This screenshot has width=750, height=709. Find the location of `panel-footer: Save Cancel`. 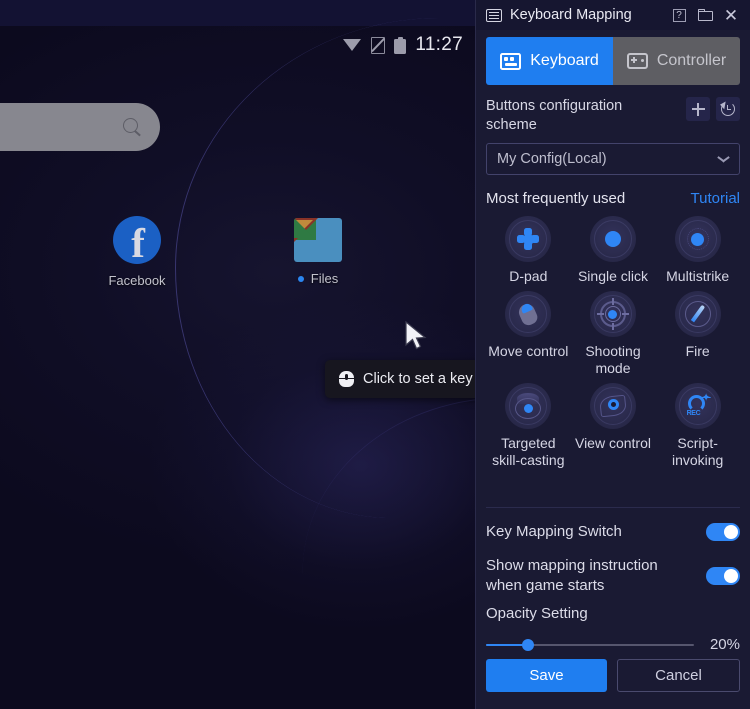

panel-footer: Save Cancel is located at coordinates (613, 684).